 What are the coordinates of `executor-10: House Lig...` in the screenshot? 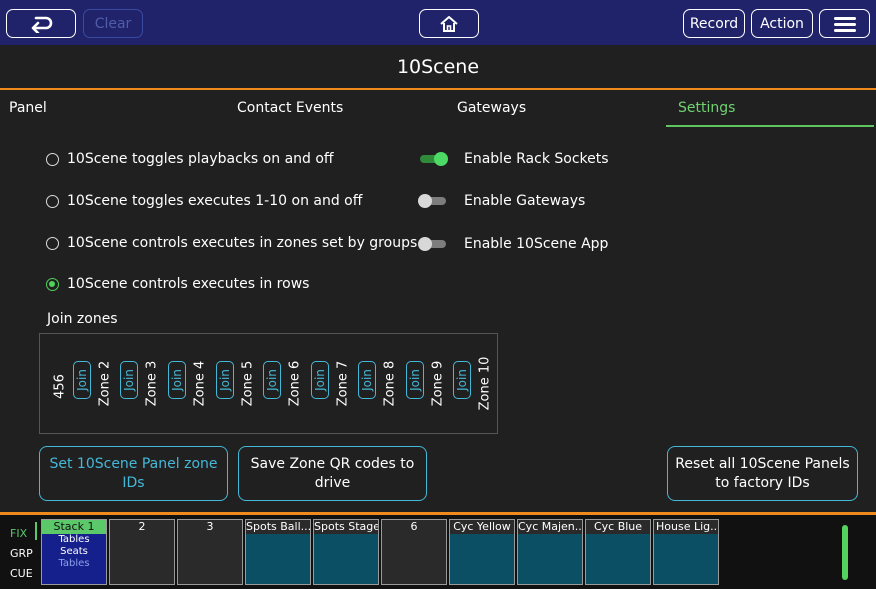 It's located at (686, 552).